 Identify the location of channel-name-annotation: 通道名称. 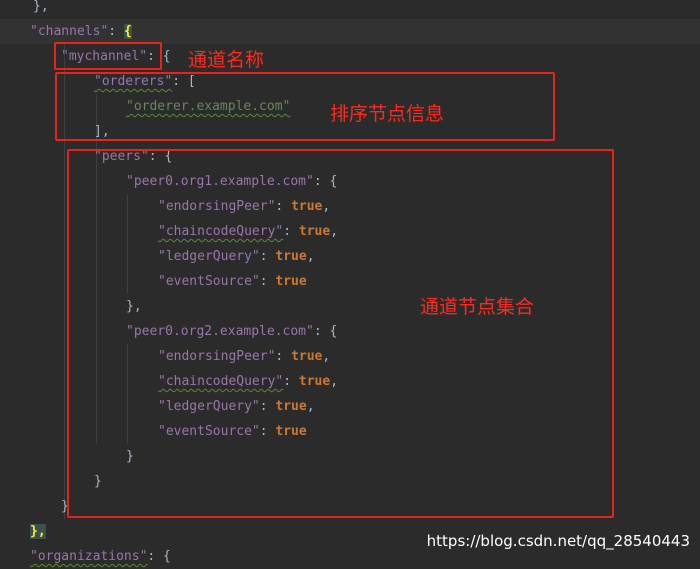
(226, 60).